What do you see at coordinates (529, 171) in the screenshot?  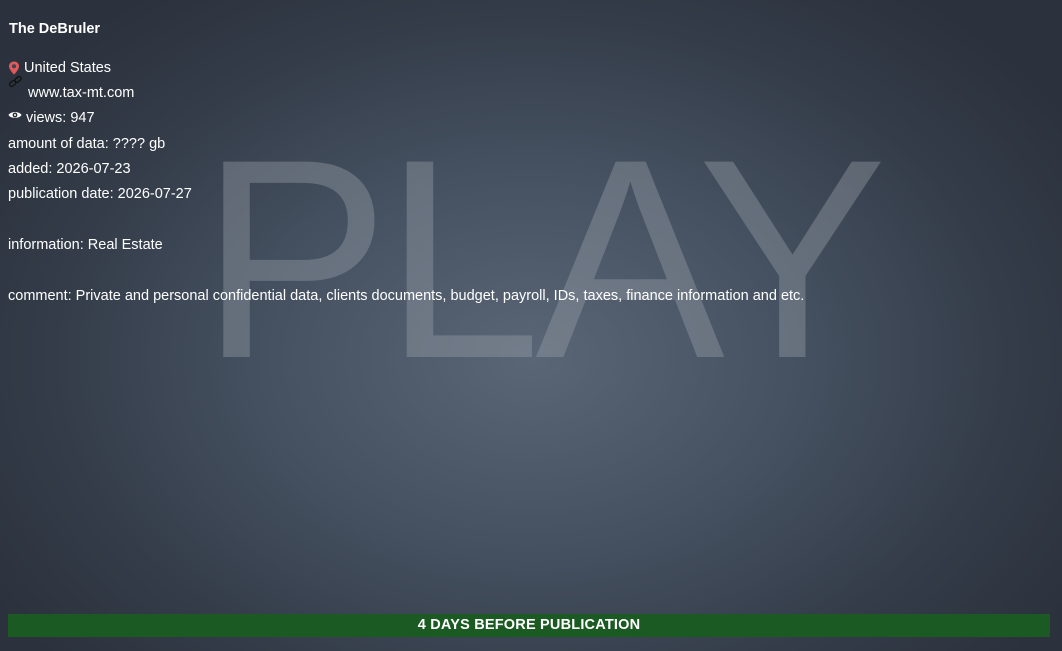 I see `added-row: added: 2026-07-23` at bounding box center [529, 171].